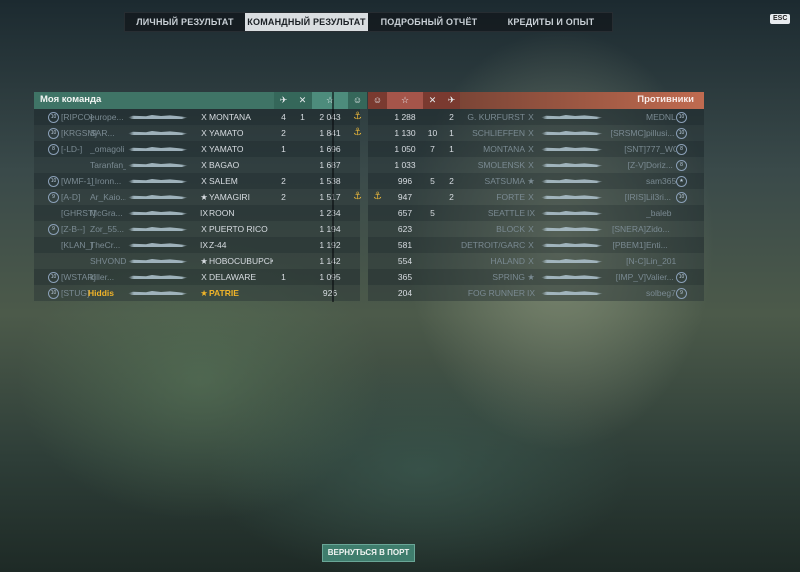 This screenshot has height=572, width=800. I want to click on ship-name: SEATTLE, so click(506, 213).